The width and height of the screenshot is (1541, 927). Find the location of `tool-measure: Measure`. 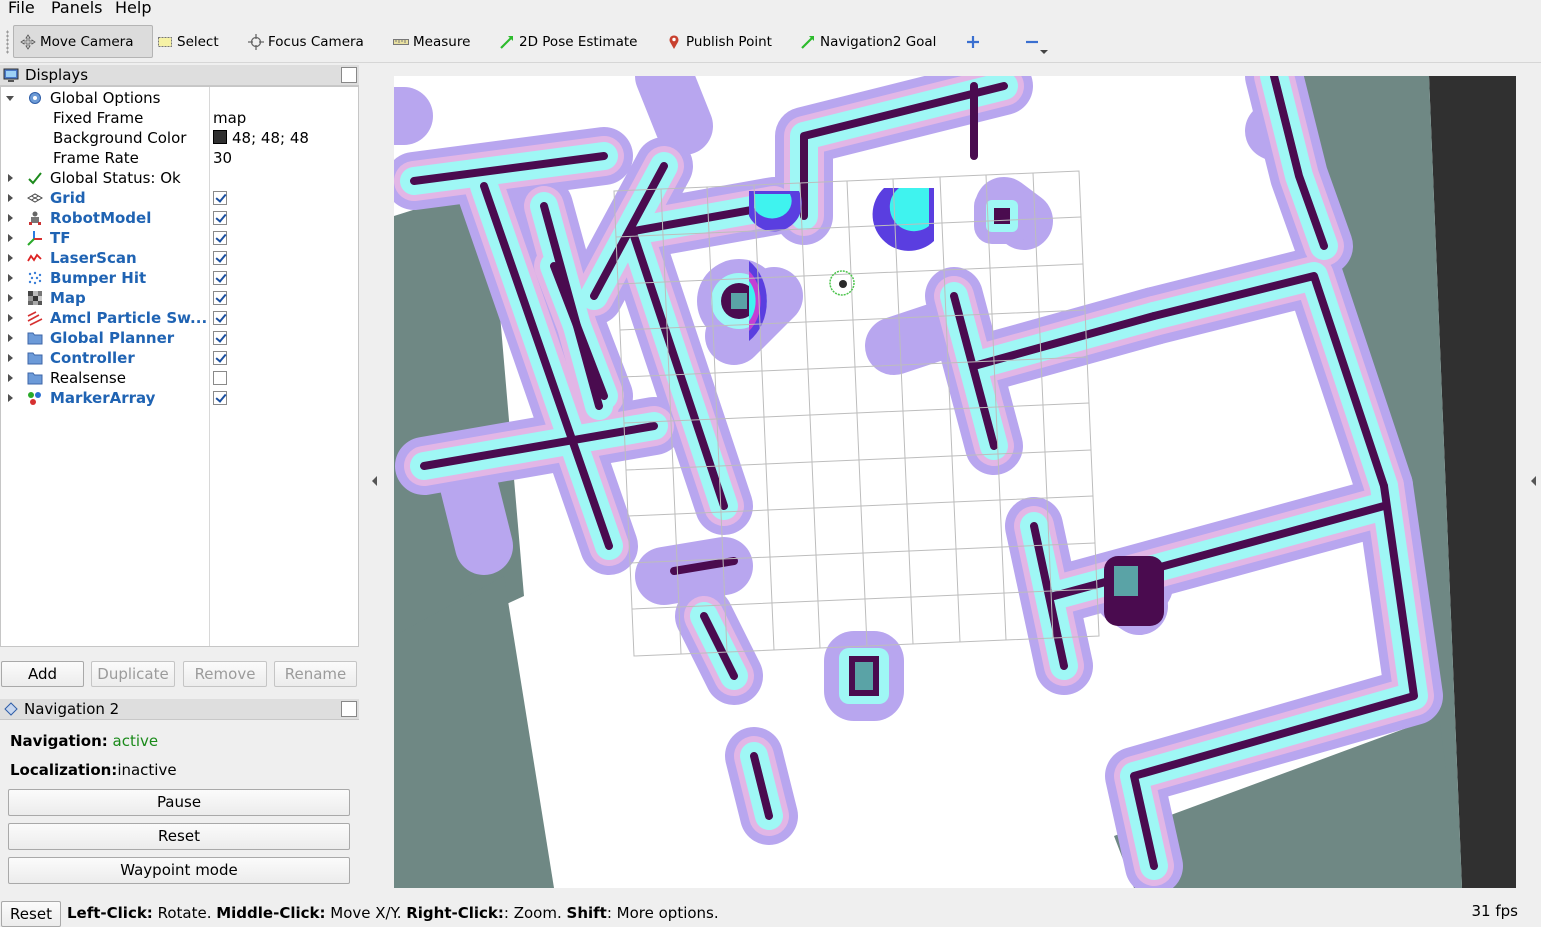

tool-measure: Measure is located at coordinates (431, 41).